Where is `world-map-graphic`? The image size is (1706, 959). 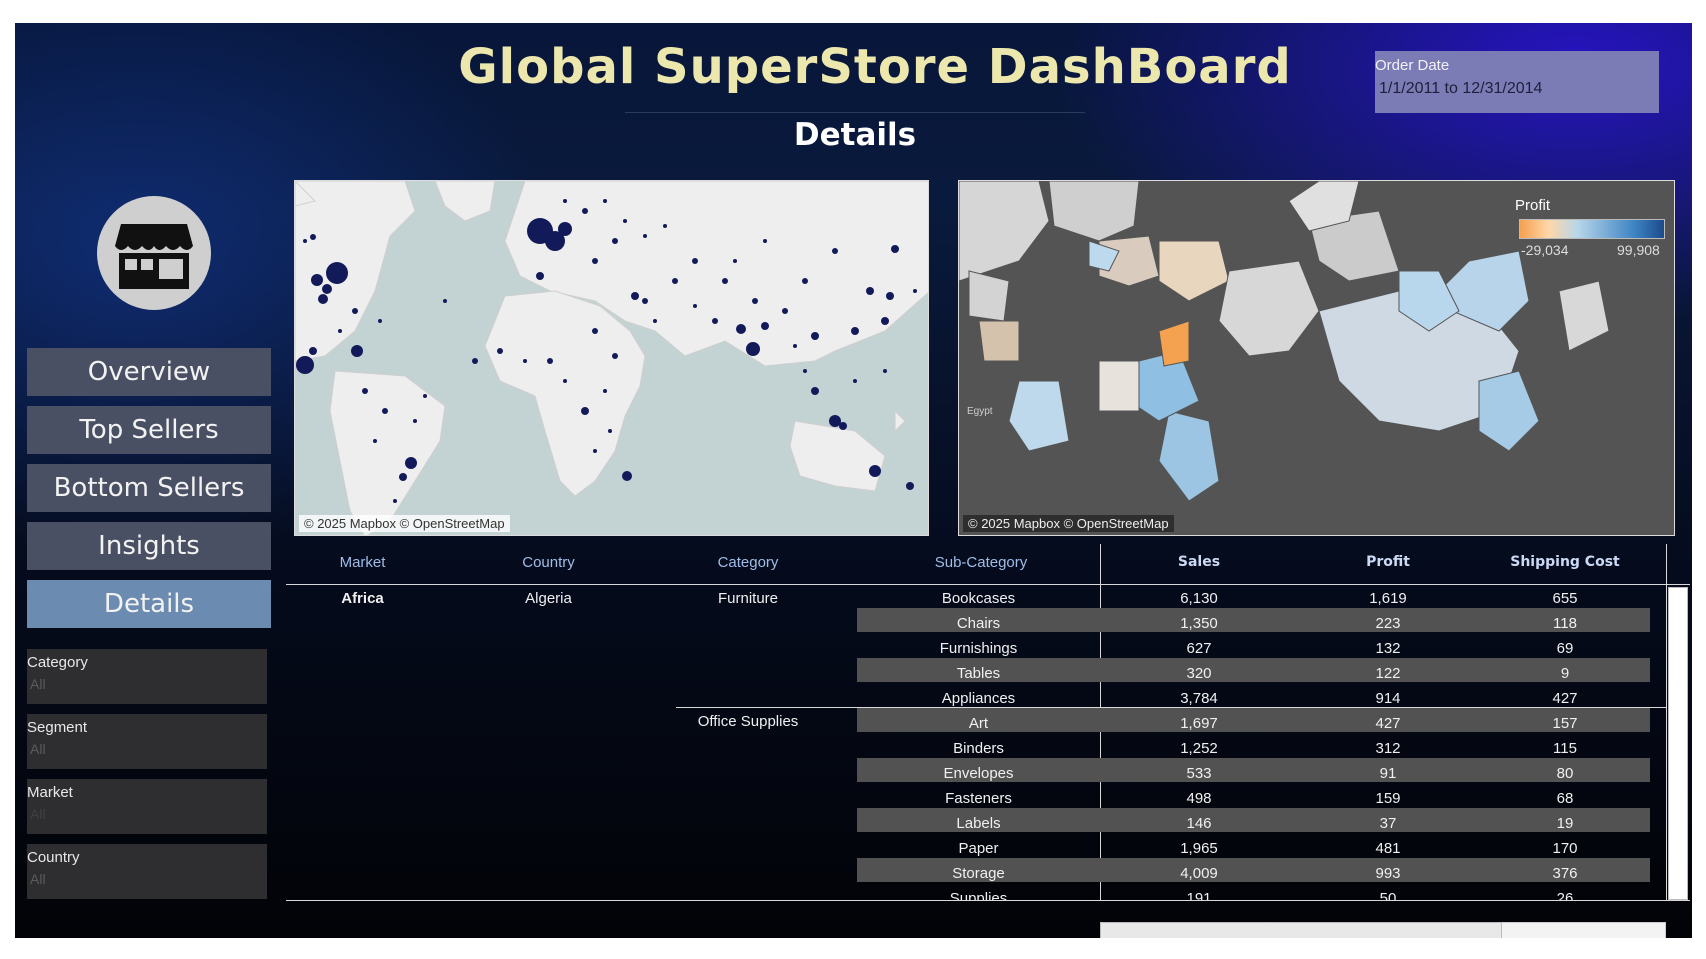
world-map-graphic is located at coordinates (611, 358).